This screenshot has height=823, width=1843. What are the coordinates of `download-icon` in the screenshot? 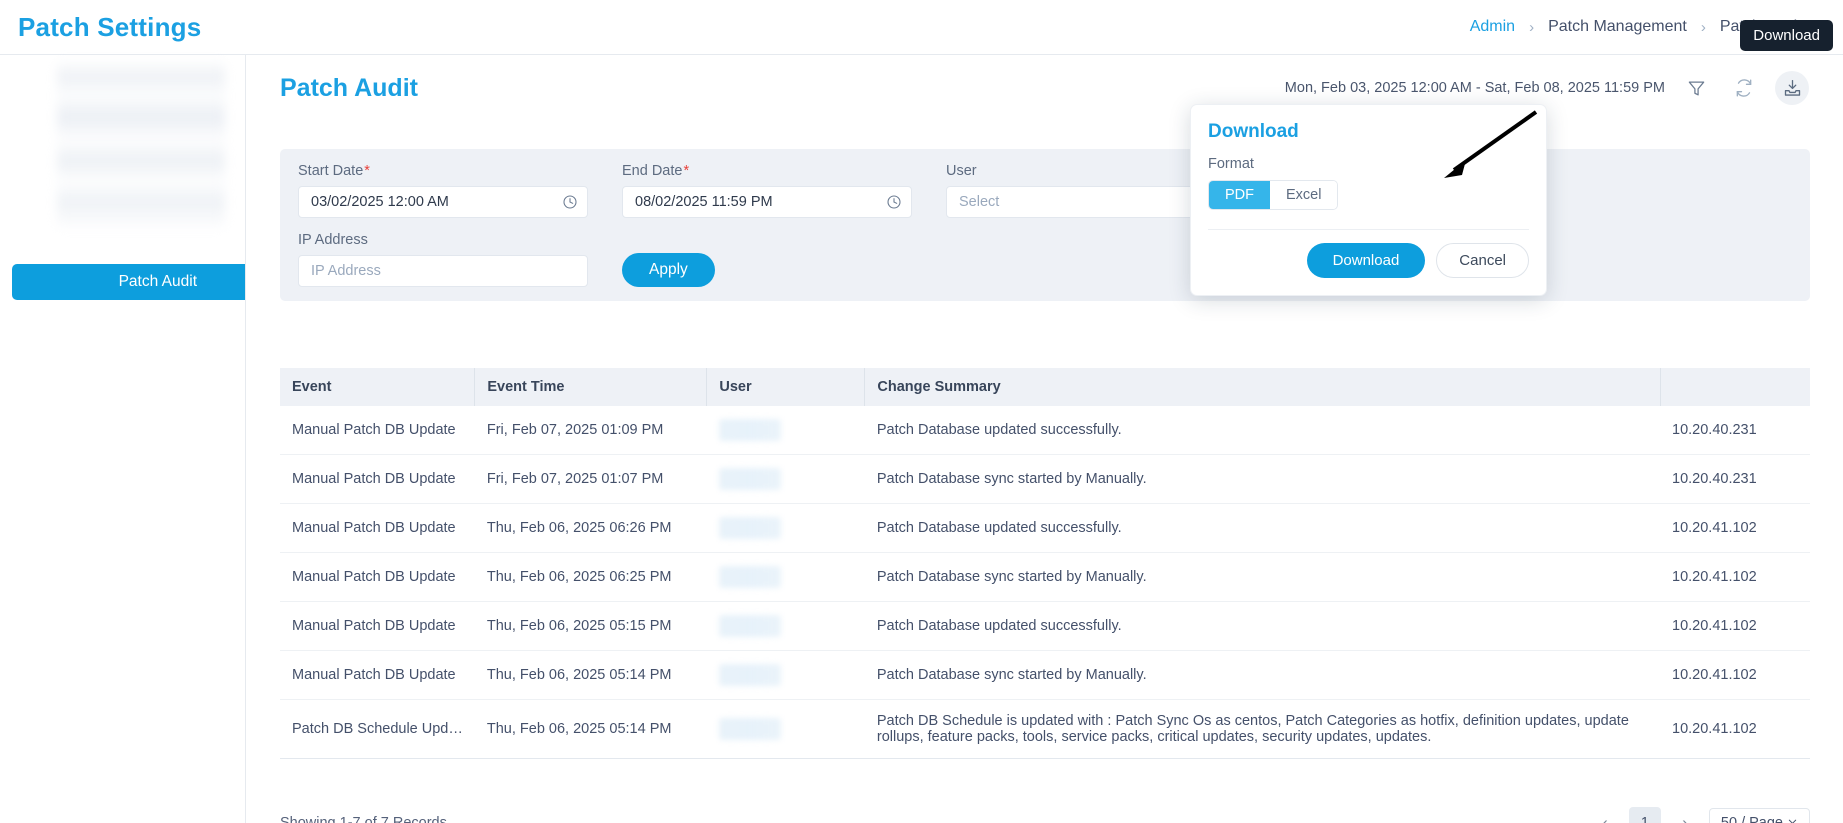 It's located at (1792, 88).